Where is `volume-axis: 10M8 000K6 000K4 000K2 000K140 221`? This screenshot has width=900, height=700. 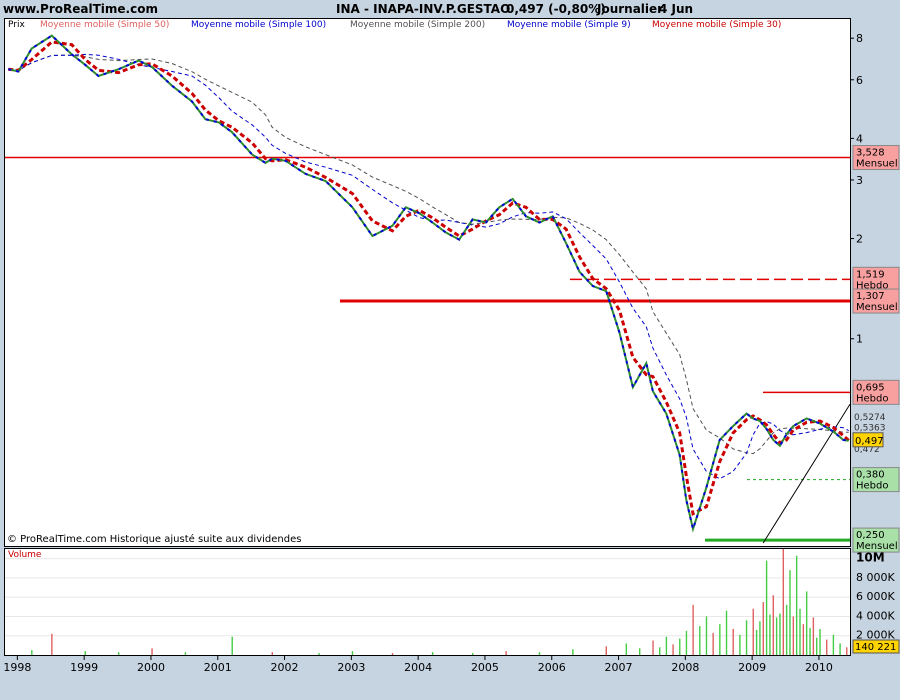
volume-axis: 10M8 000K6 000K4 000K2 000K140 221 is located at coordinates (876, 602).